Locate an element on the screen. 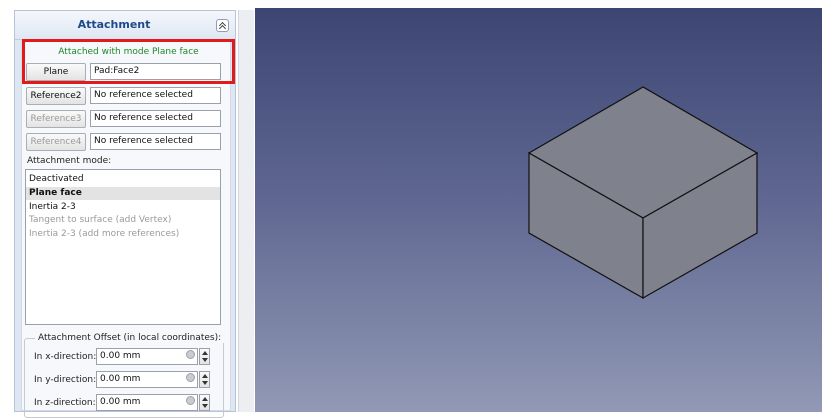 Image resolution: width=831 pixels, height=420 pixels. reference3-field: No reference selected is located at coordinates (155, 118).